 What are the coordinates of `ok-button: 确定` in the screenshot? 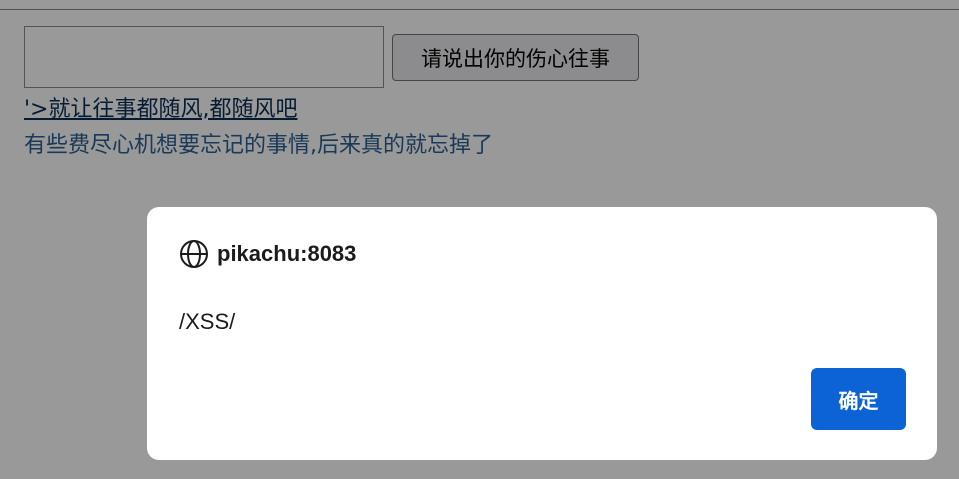 It's located at (858, 399).